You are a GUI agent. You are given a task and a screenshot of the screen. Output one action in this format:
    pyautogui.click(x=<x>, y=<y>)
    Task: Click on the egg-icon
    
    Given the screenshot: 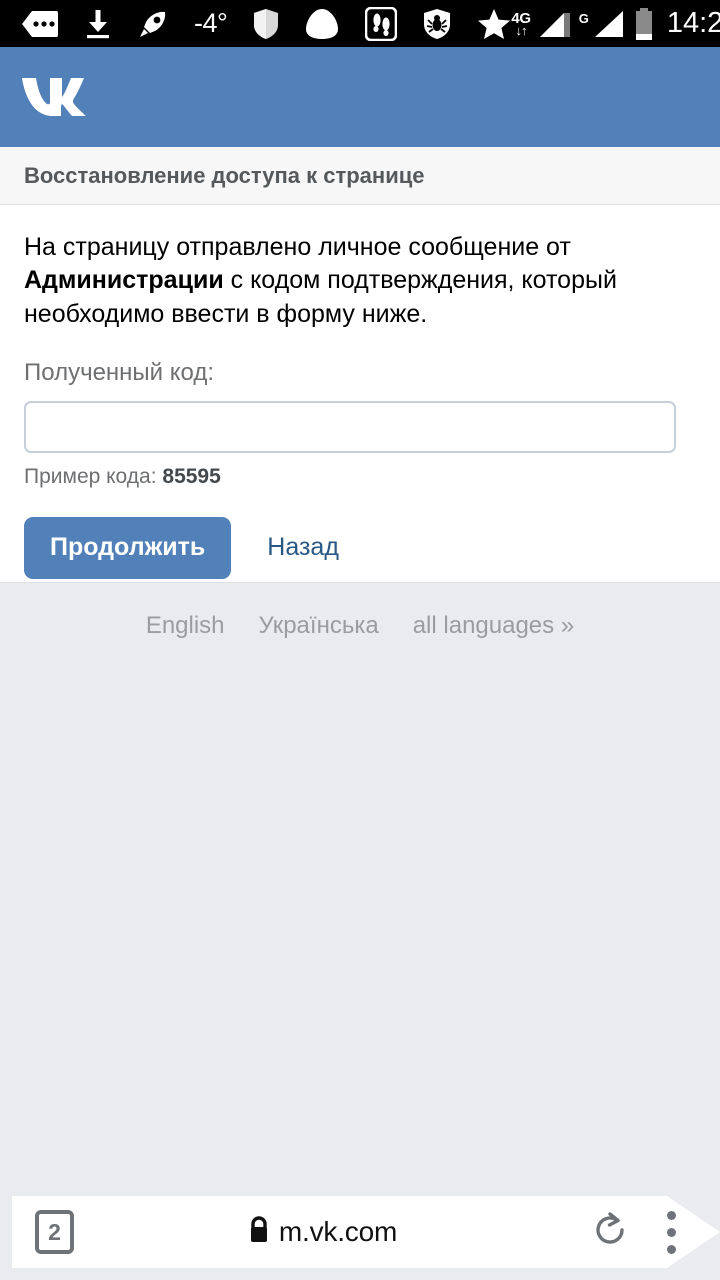 What is the action you would take?
    pyautogui.click(x=322, y=24)
    